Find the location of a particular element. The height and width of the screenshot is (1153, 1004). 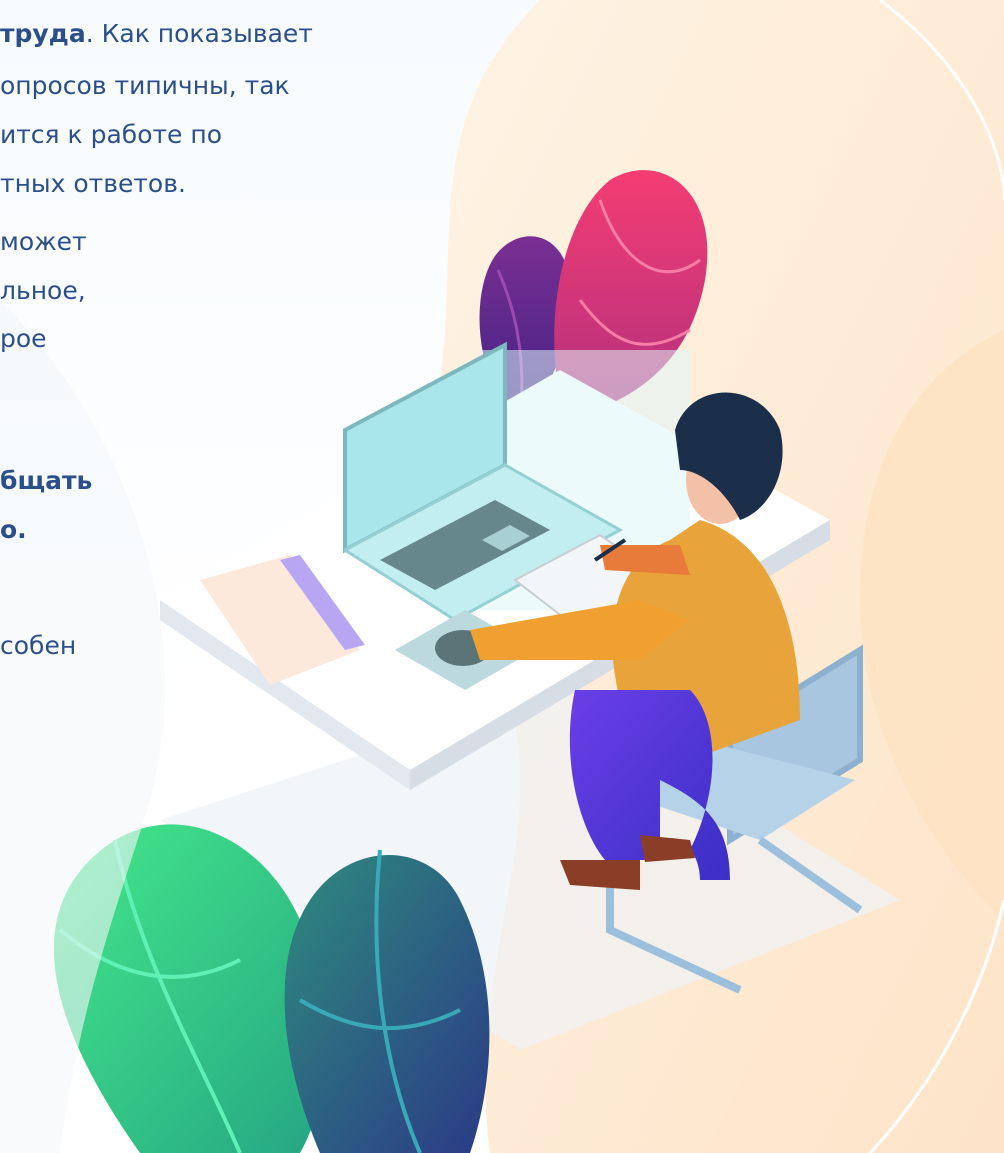

text-line-6: льное, is located at coordinates (43, 290).